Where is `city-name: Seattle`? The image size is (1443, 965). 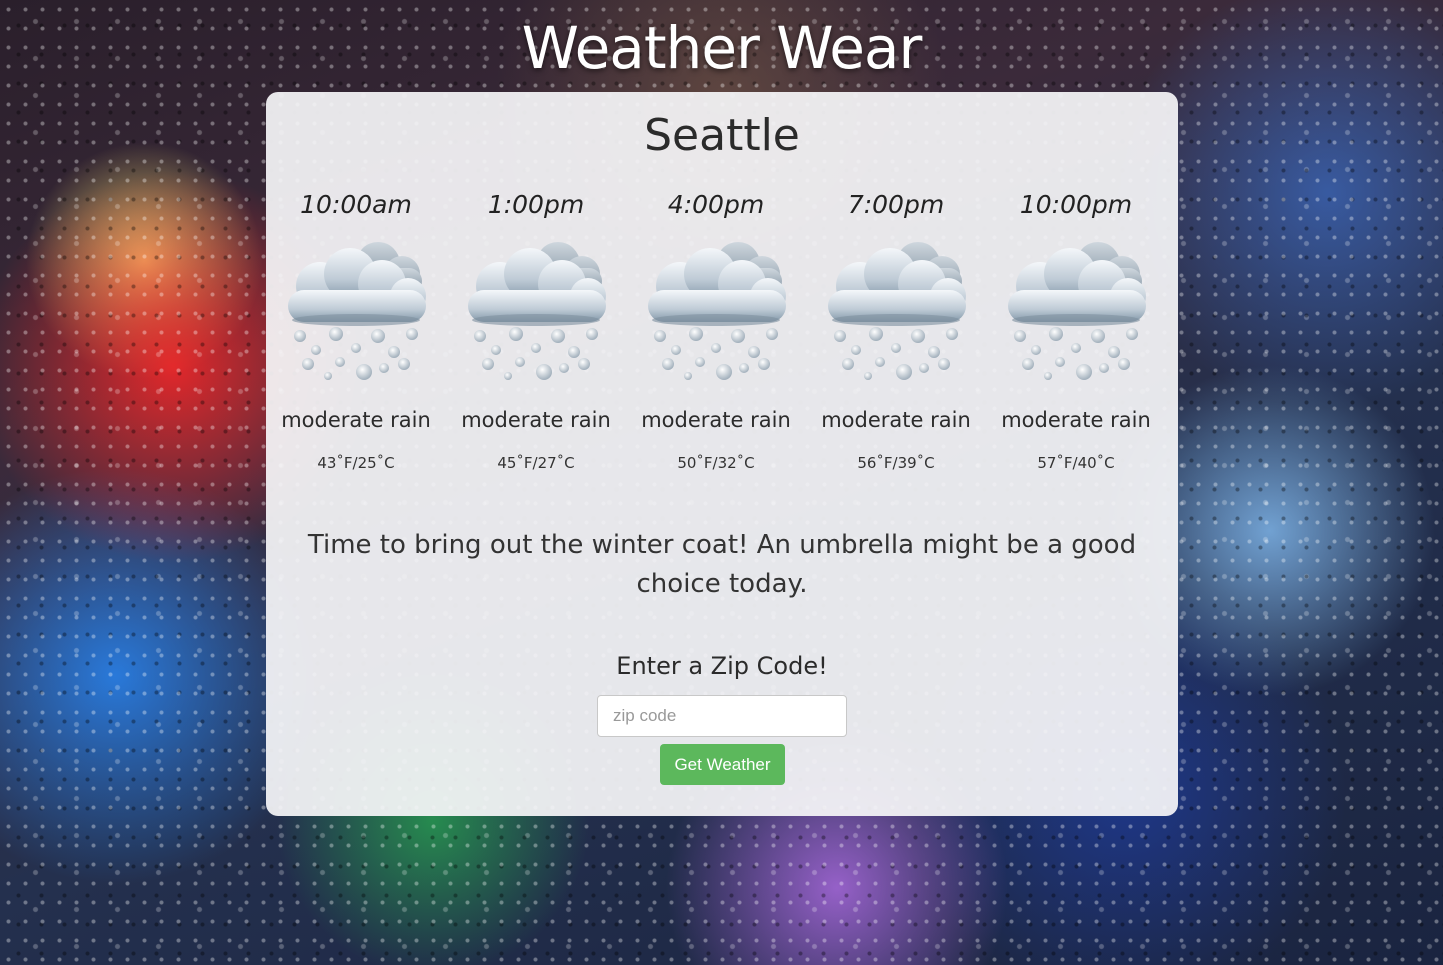 city-name: Seattle is located at coordinates (722, 135).